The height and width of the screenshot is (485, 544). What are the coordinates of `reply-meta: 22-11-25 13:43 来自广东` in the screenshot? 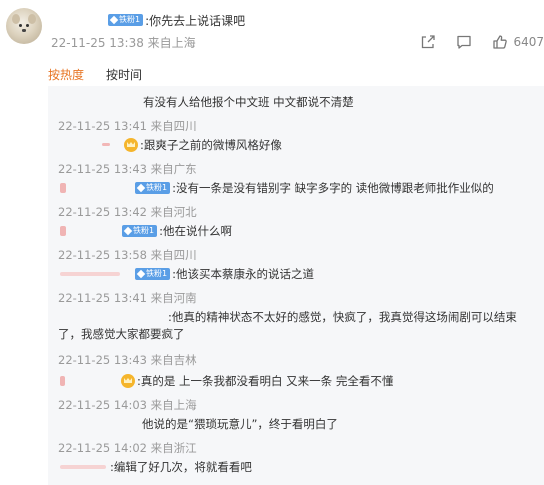 It's located at (127, 169).